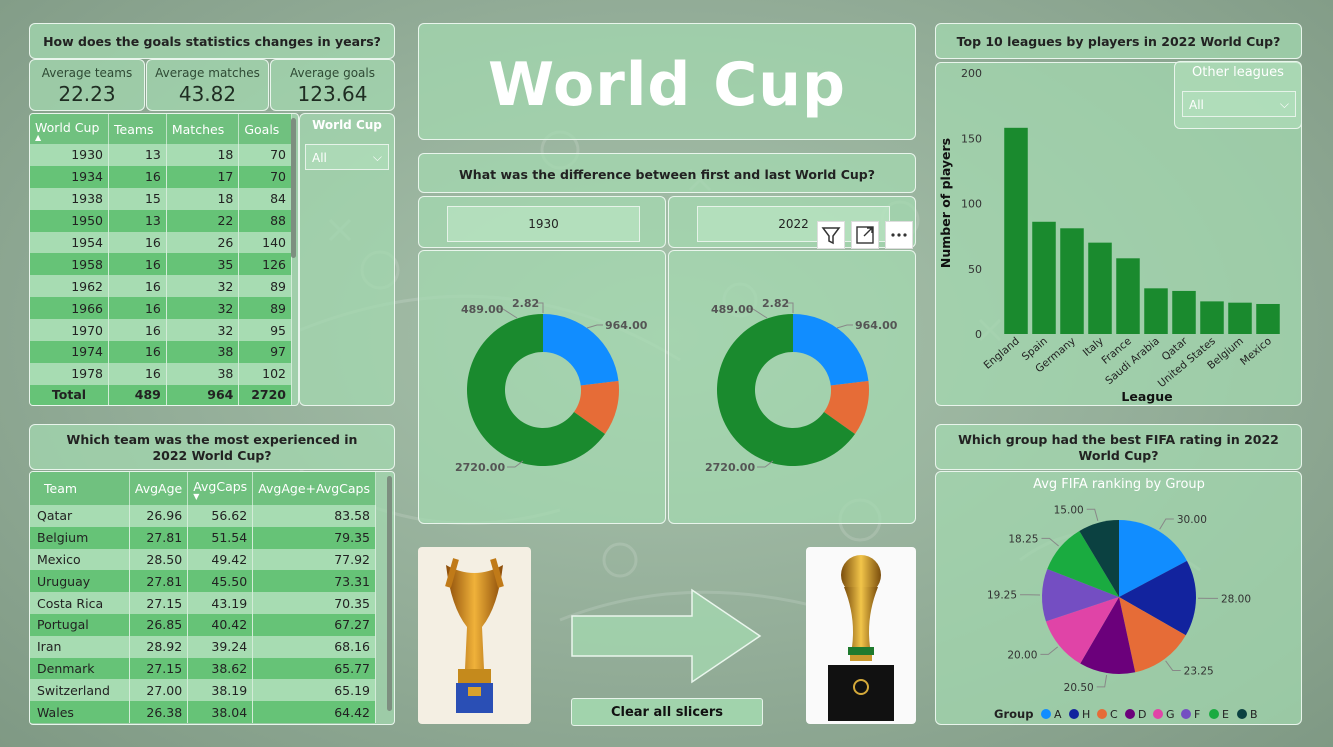 The image size is (1333, 747). Describe the element at coordinates (865, 235) in the screenshot. I see `focus-mode-button` at that location.